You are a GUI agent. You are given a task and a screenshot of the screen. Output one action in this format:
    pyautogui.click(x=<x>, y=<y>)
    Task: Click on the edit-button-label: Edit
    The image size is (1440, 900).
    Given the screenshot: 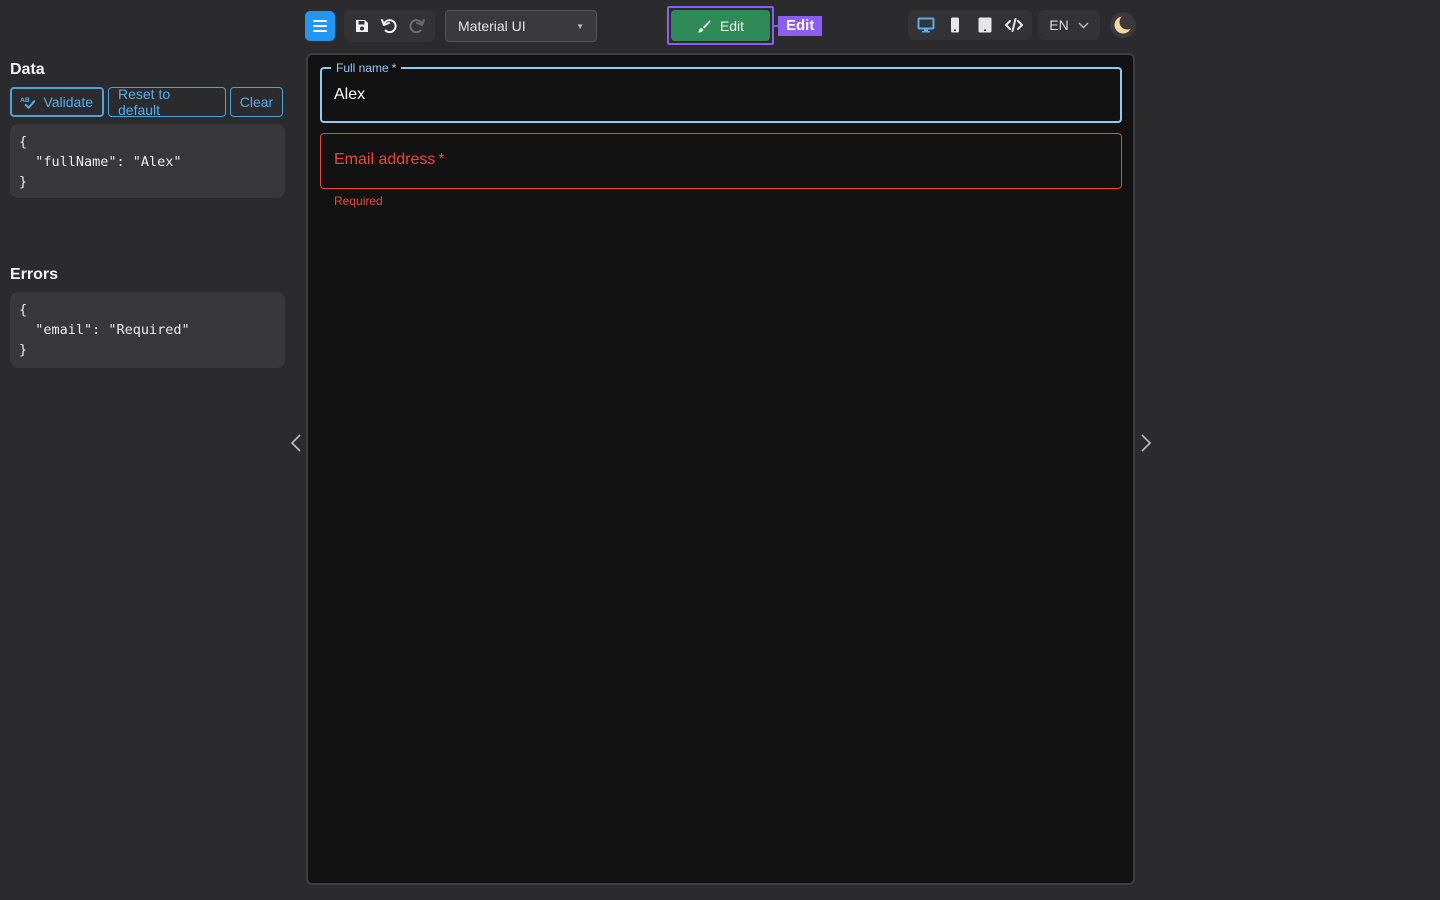 What is the action you would take?
    pyautogui.click(x=732, y=25)
    